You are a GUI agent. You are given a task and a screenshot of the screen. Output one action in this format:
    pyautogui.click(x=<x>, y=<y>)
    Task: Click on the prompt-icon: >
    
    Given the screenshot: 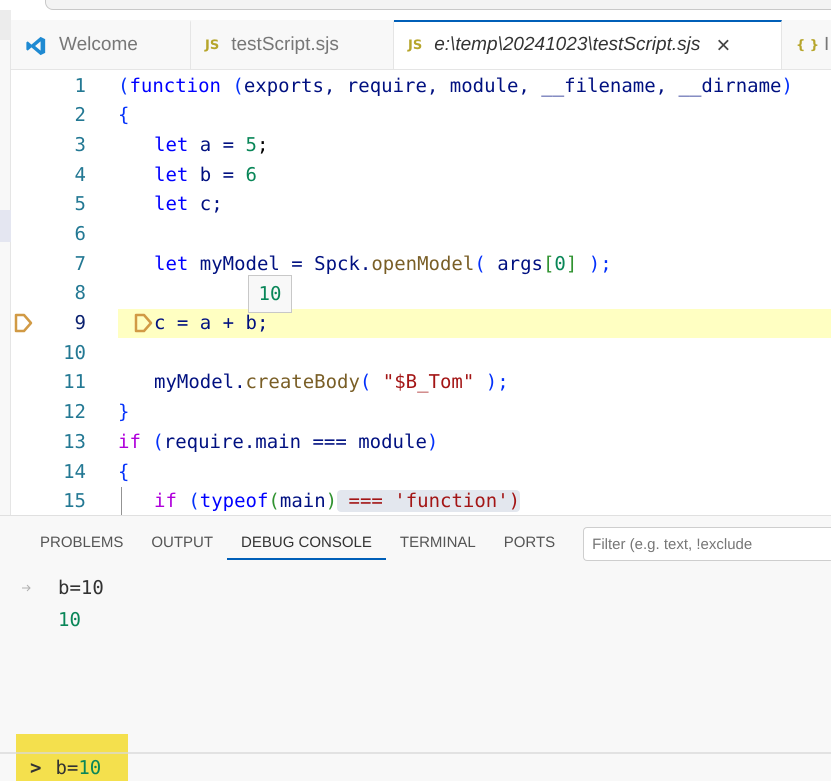 What is the action you would take?
    pyautogui.click(x=36, y=767)
    